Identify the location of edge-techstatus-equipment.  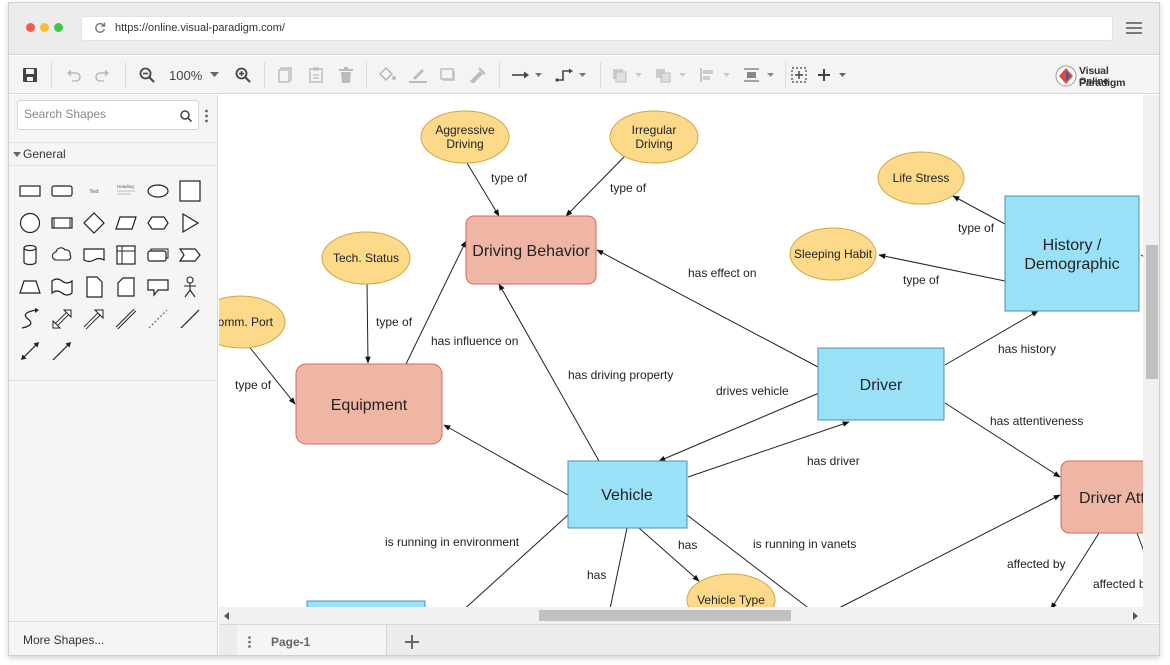
(368, 323).